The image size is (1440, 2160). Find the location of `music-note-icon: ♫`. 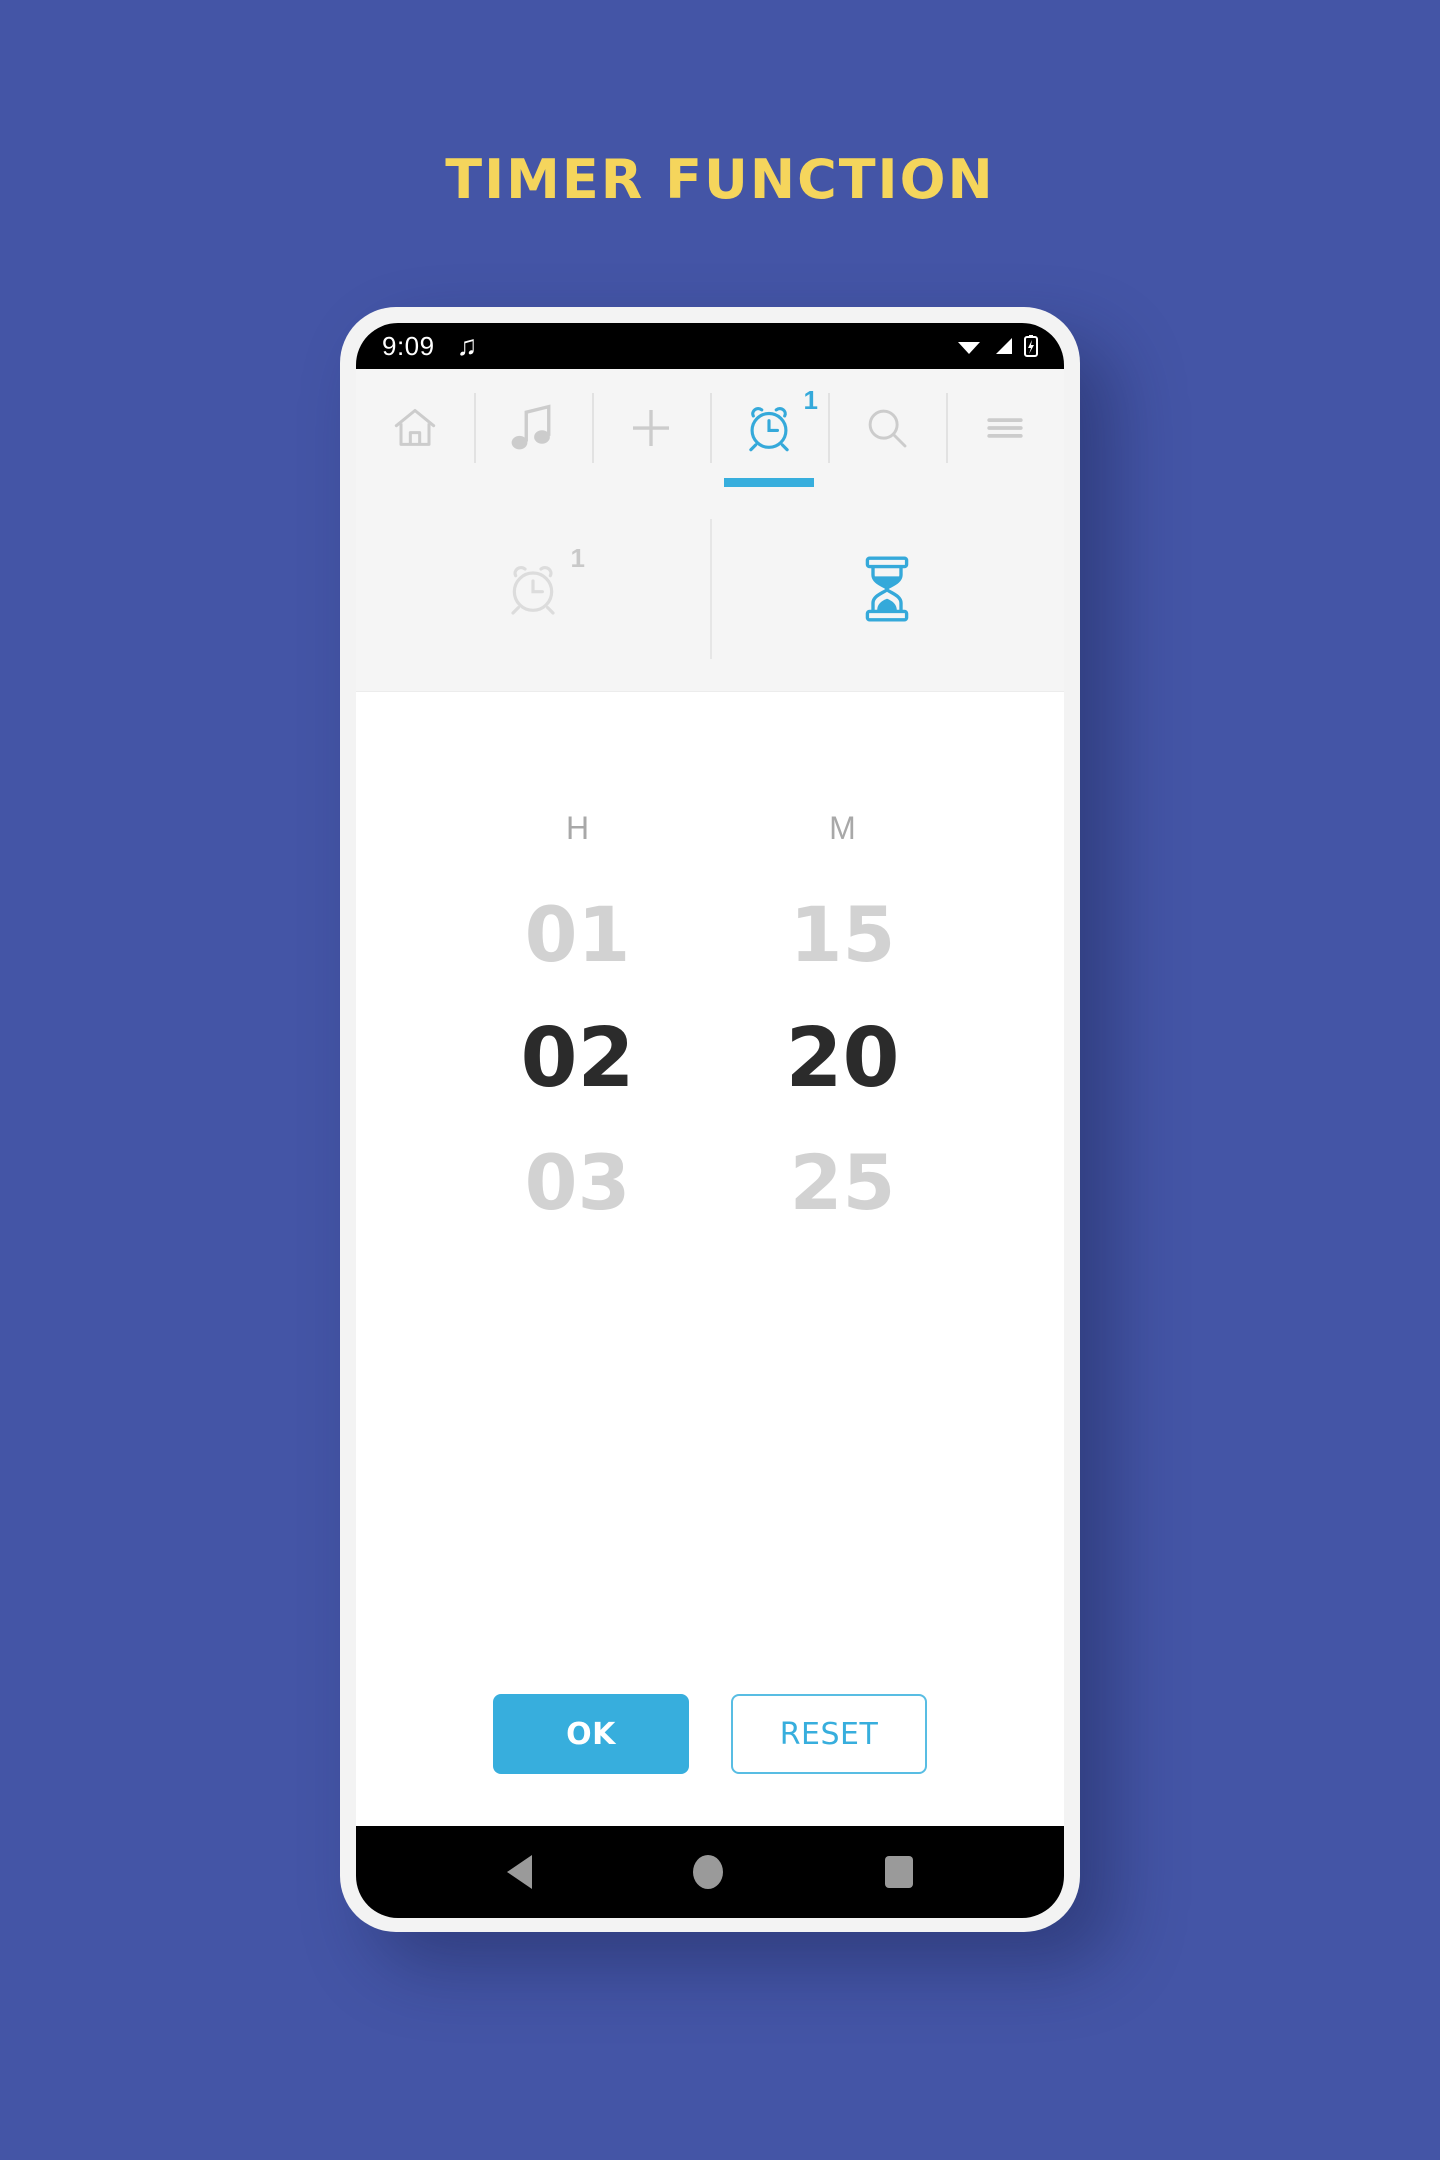

music-note-icon: ♫ is located at coordinates (467, 345).